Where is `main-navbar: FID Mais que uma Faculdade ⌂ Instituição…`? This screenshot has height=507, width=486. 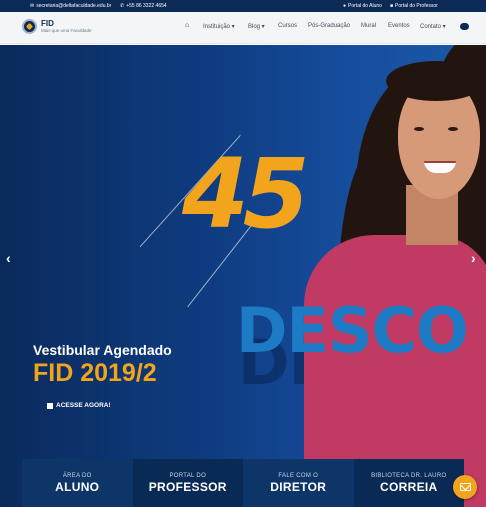 main-navbar: FID Mais que uma Faculdade ⌂ Instituição… is located at coordinates (243, 28).